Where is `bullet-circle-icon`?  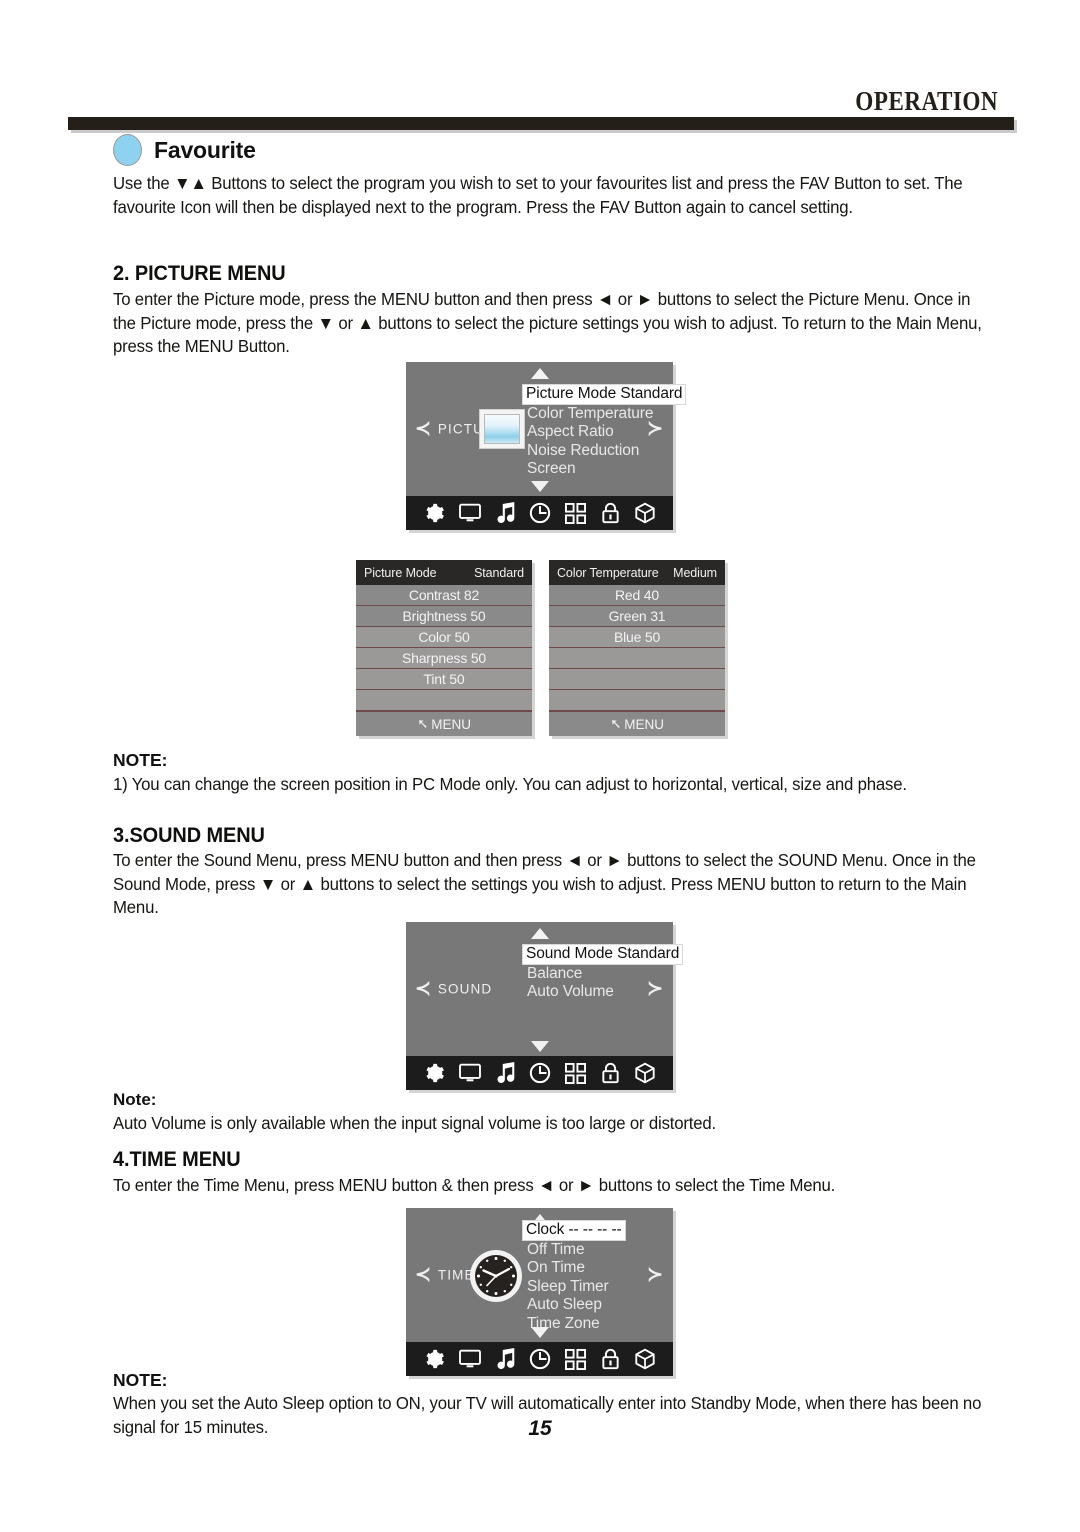
bullet-circle-icon is located at coordinates (127, 150).